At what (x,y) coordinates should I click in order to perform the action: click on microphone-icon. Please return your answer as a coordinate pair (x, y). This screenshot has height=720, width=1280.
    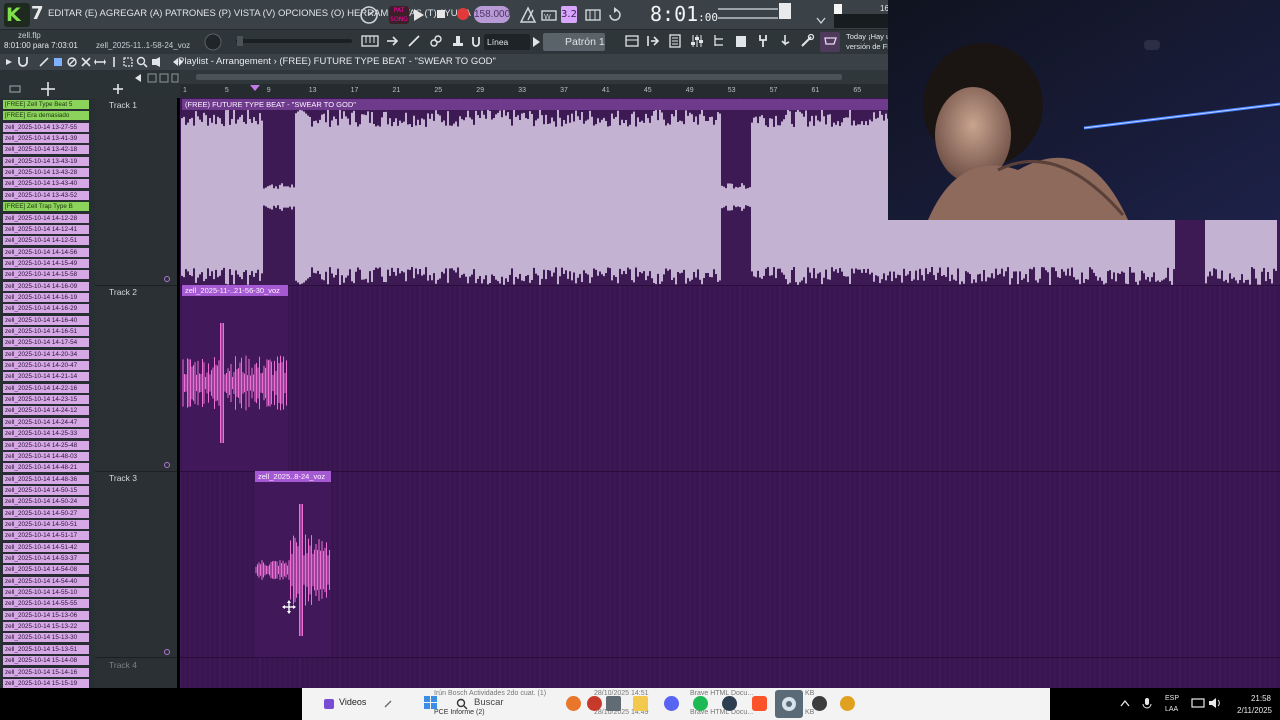
    Looking at the image, I should click on (1147, 704).